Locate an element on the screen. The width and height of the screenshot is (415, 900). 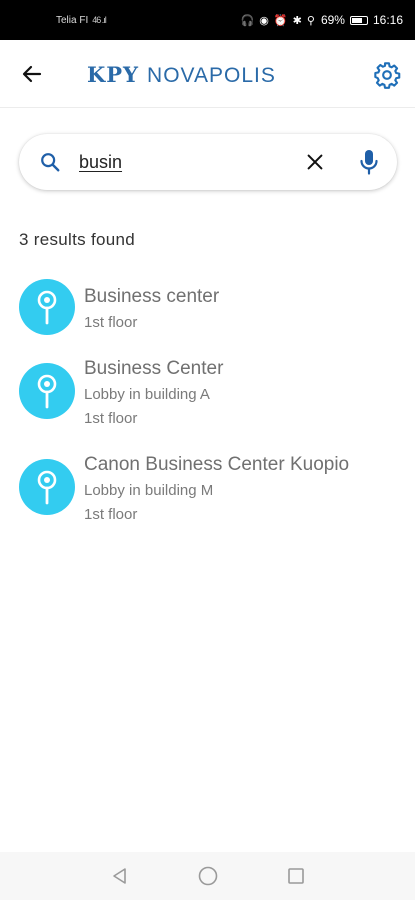
carrier-label: Telia FI is located at coordinates (72, 20).